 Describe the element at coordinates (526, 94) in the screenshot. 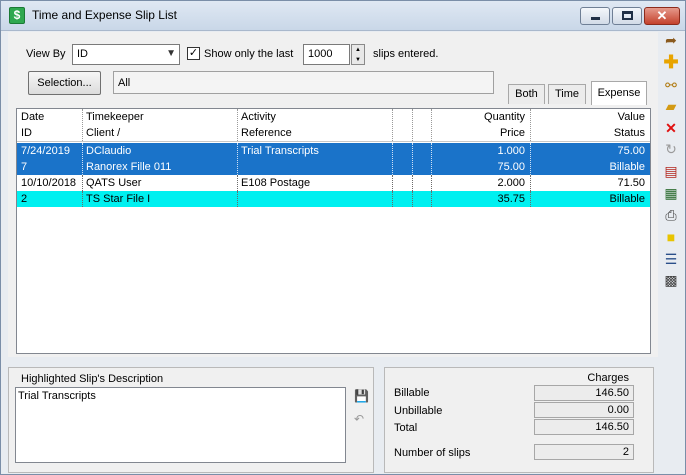

I see `tab-both: Both` at that location.